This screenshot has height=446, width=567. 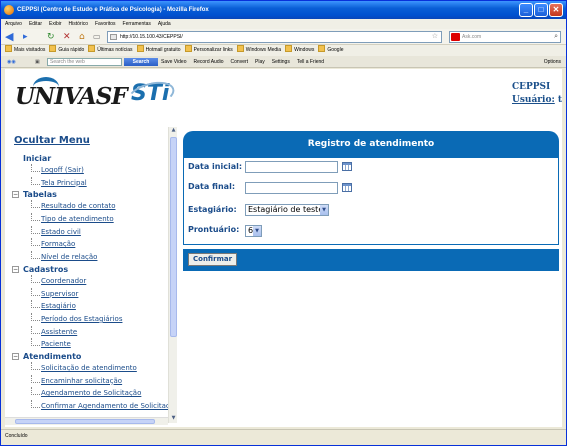 What do you see at coordinates (209, 50) in the screenshot?
I see `bookmark-item: Personalizar links` at bounding box center [209, 50].